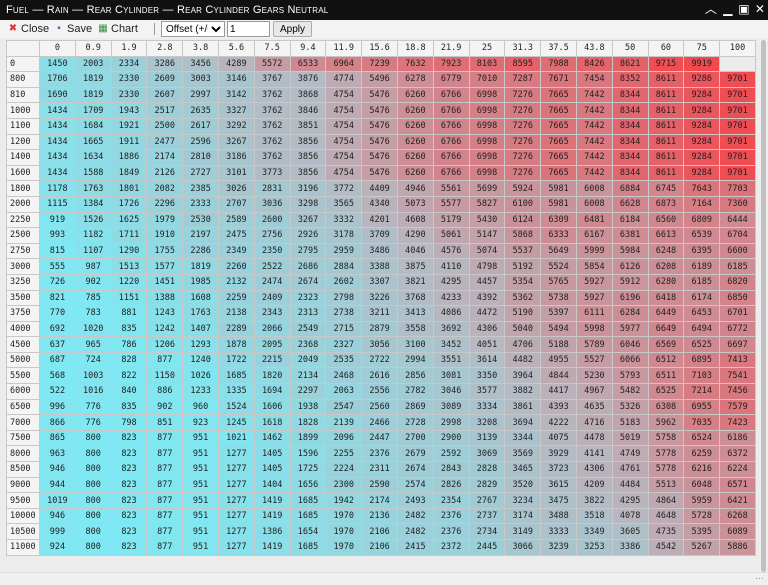 The image size is (768, 585). Describe the element at coordinates (630, 485) in the screenshot. I see `table-cell: 4484` at that location.